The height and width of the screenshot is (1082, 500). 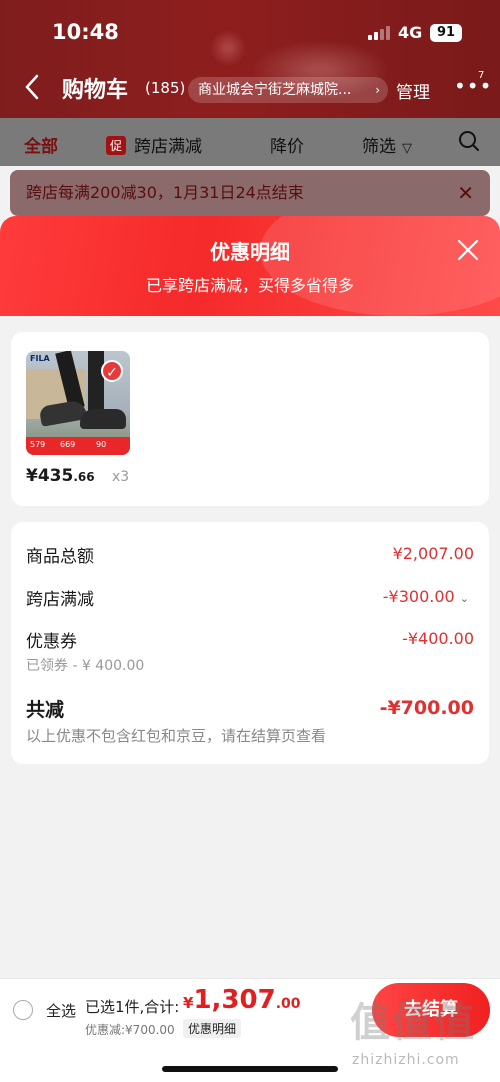 I want to click on close-notice-icon: ✕, so click(x=465, y=193).